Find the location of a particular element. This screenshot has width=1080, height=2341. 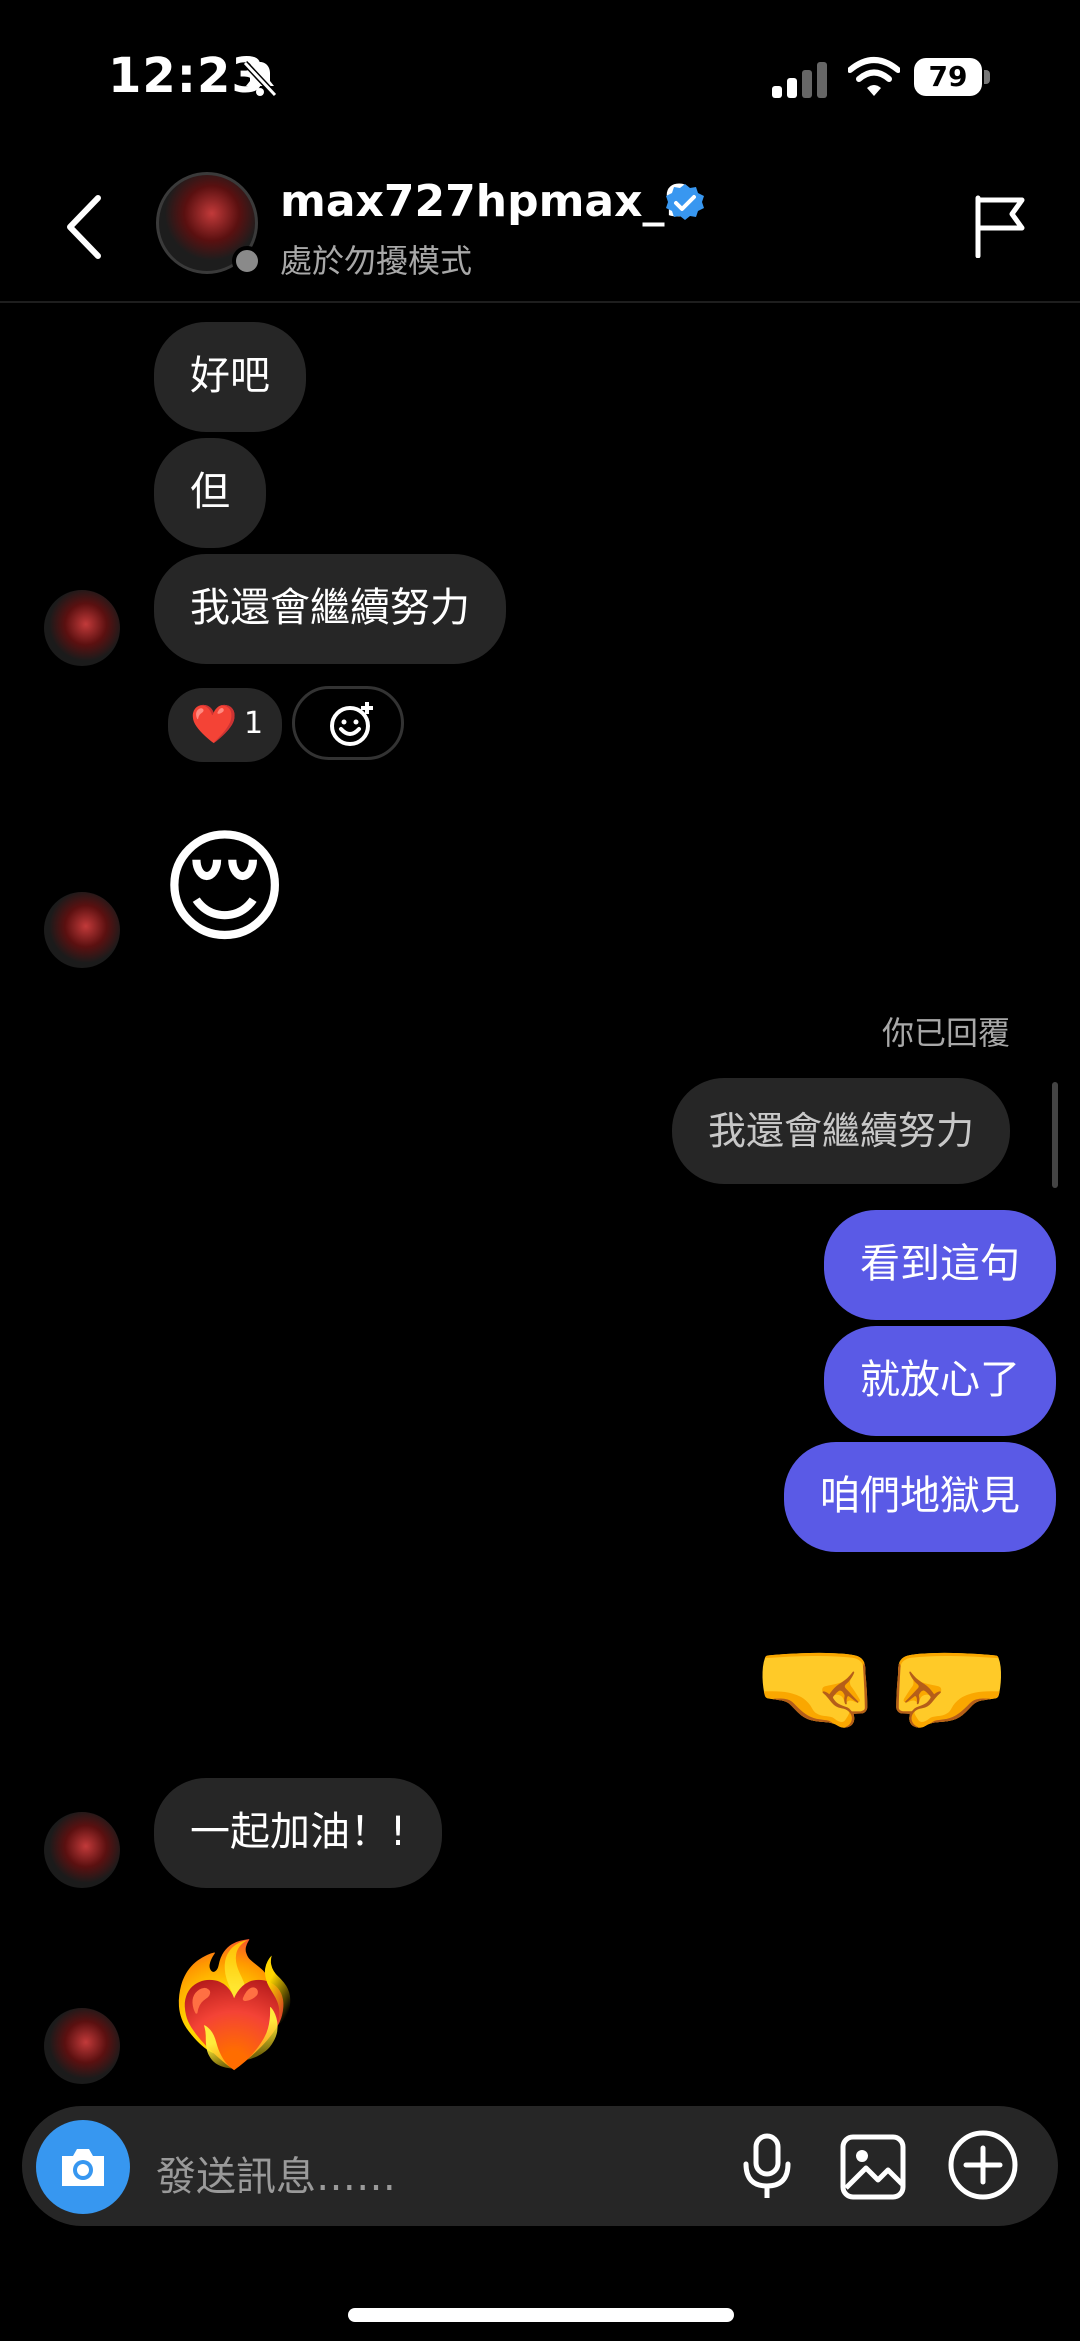

reaction-badge: ❤️ 1 is located at coordinates (225, 725).